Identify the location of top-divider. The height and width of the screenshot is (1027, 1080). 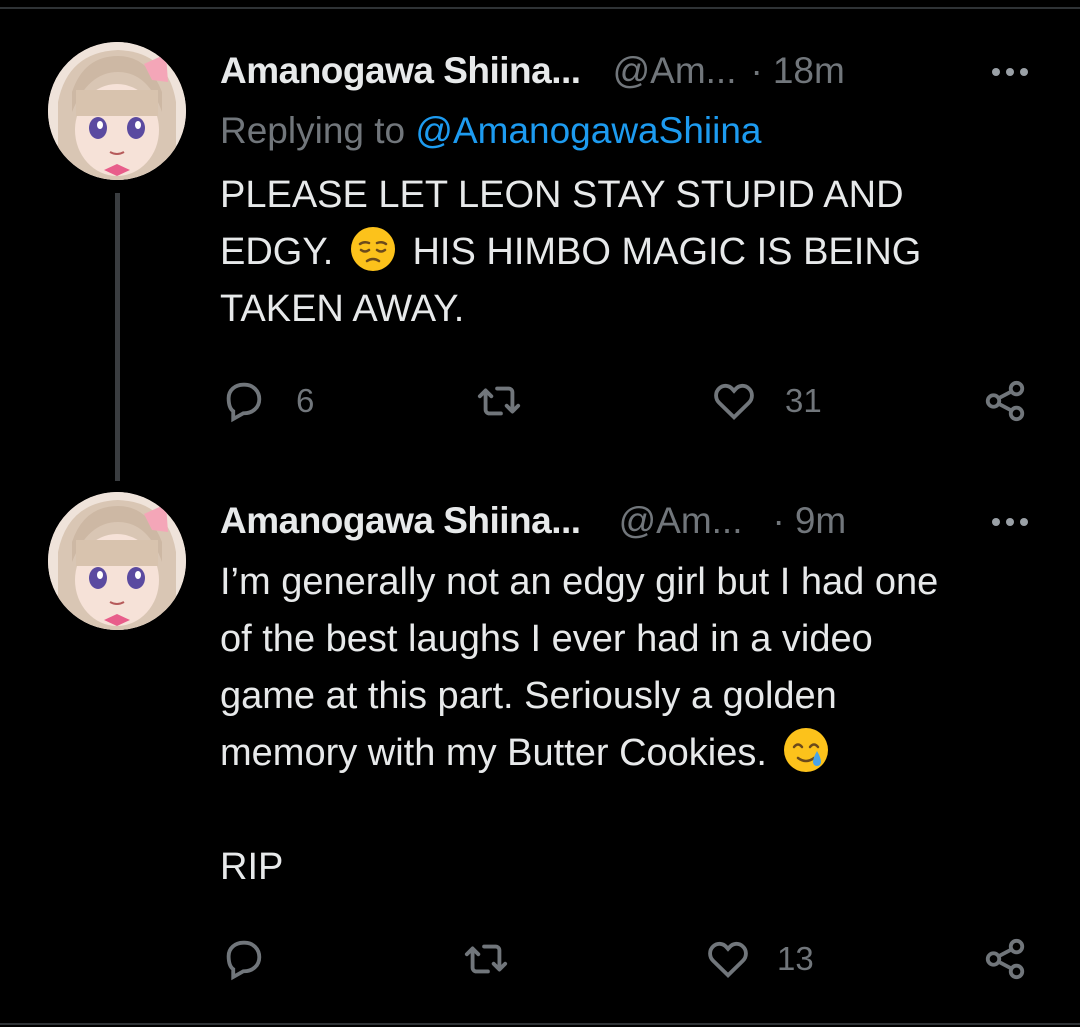
(540, 8).